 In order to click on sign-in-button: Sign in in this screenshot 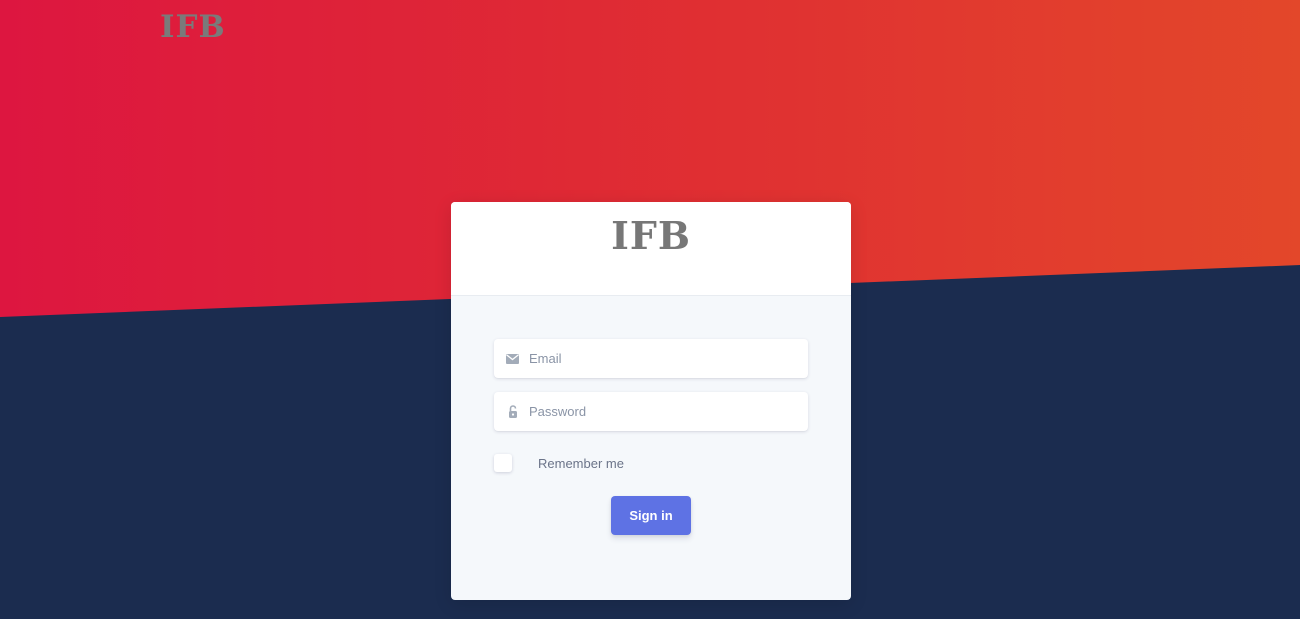, I will do `click(651, 515)`.